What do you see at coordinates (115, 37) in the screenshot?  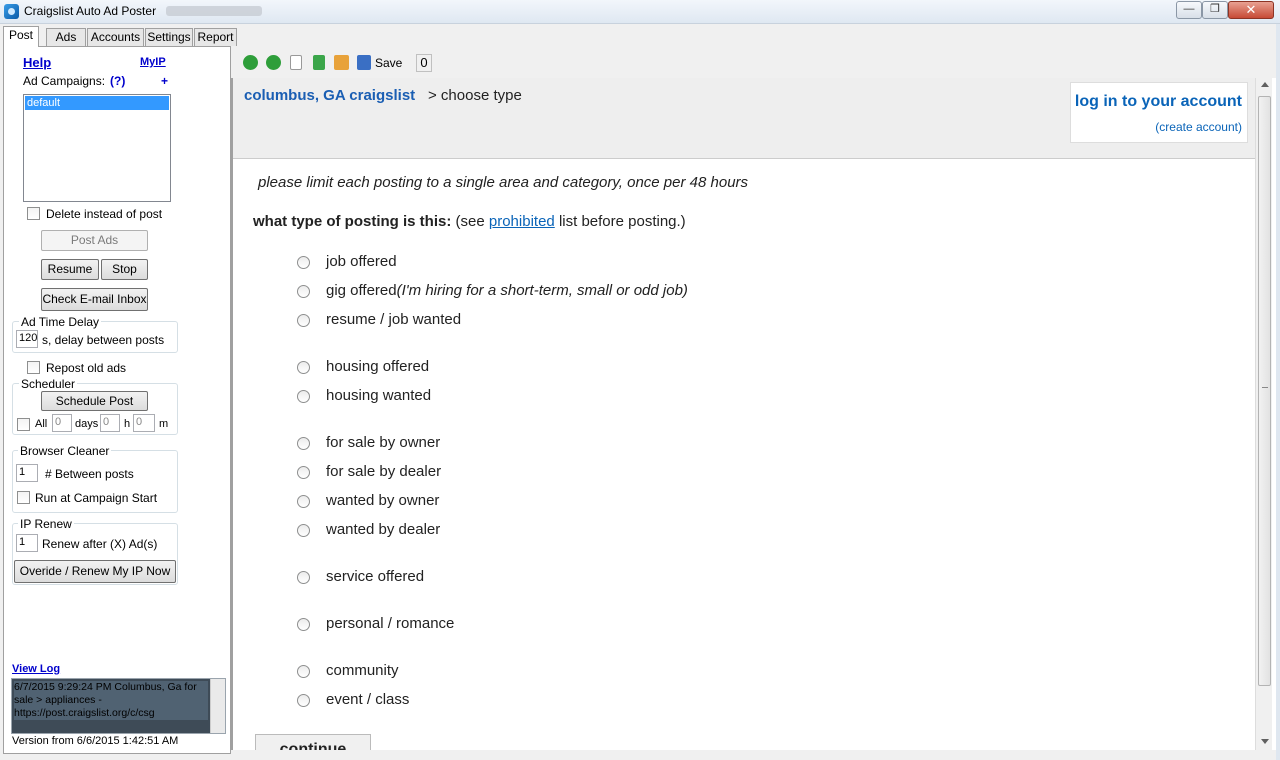 I see `tab-accounts: Accounts` at bounding box center [115, 37].